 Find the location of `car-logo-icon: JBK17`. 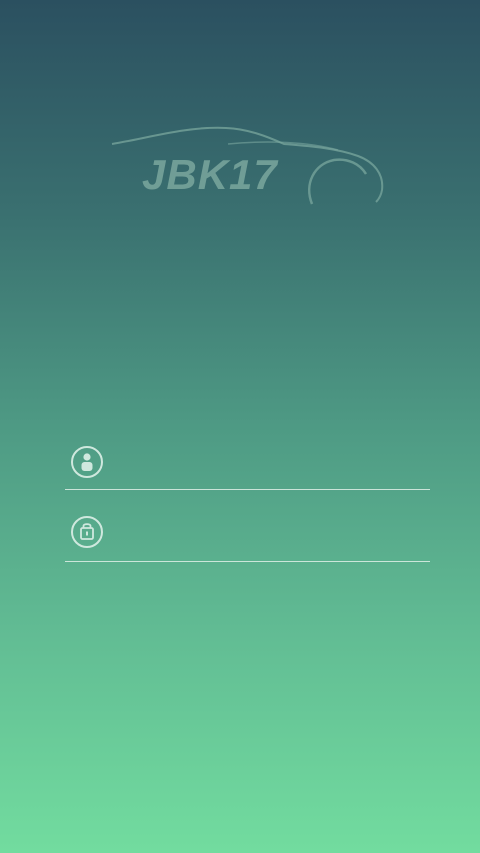

car-logo-icon: JBK17 is located at coordinates (247, 165).